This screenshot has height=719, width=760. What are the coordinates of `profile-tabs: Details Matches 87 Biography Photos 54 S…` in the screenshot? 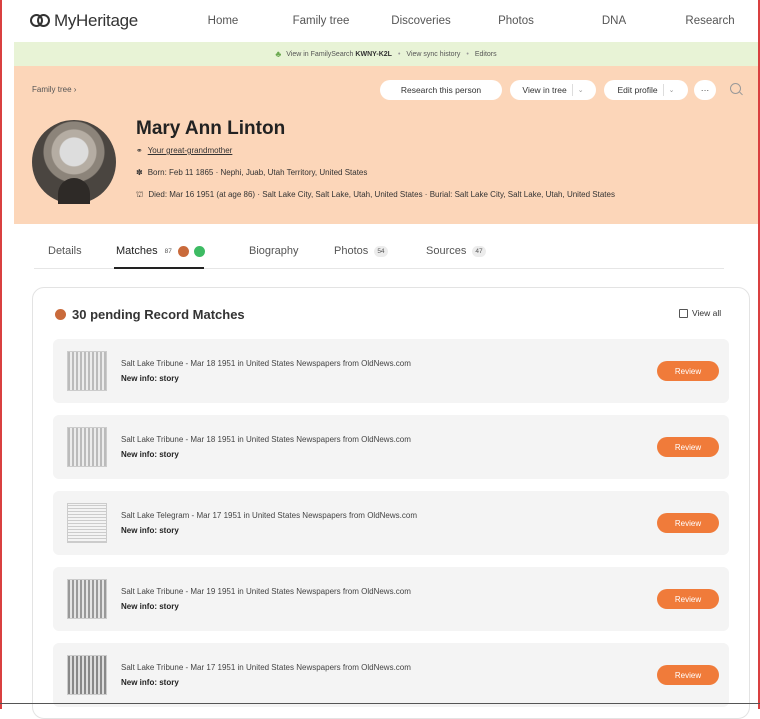 It's located at (379, 250).